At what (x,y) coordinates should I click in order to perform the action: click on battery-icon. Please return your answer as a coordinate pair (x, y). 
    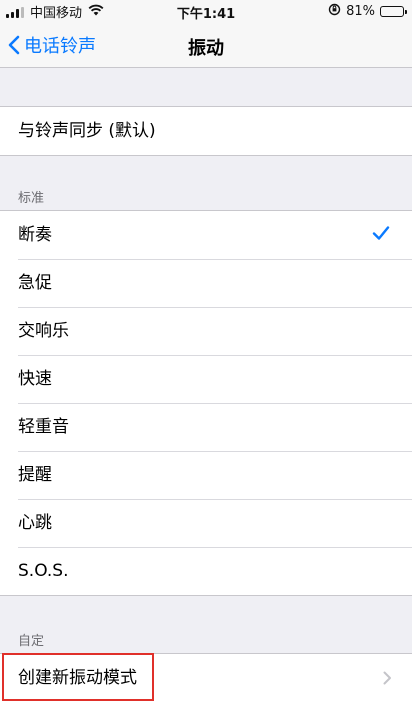
    Looking at the image, I should click on (393, 11).